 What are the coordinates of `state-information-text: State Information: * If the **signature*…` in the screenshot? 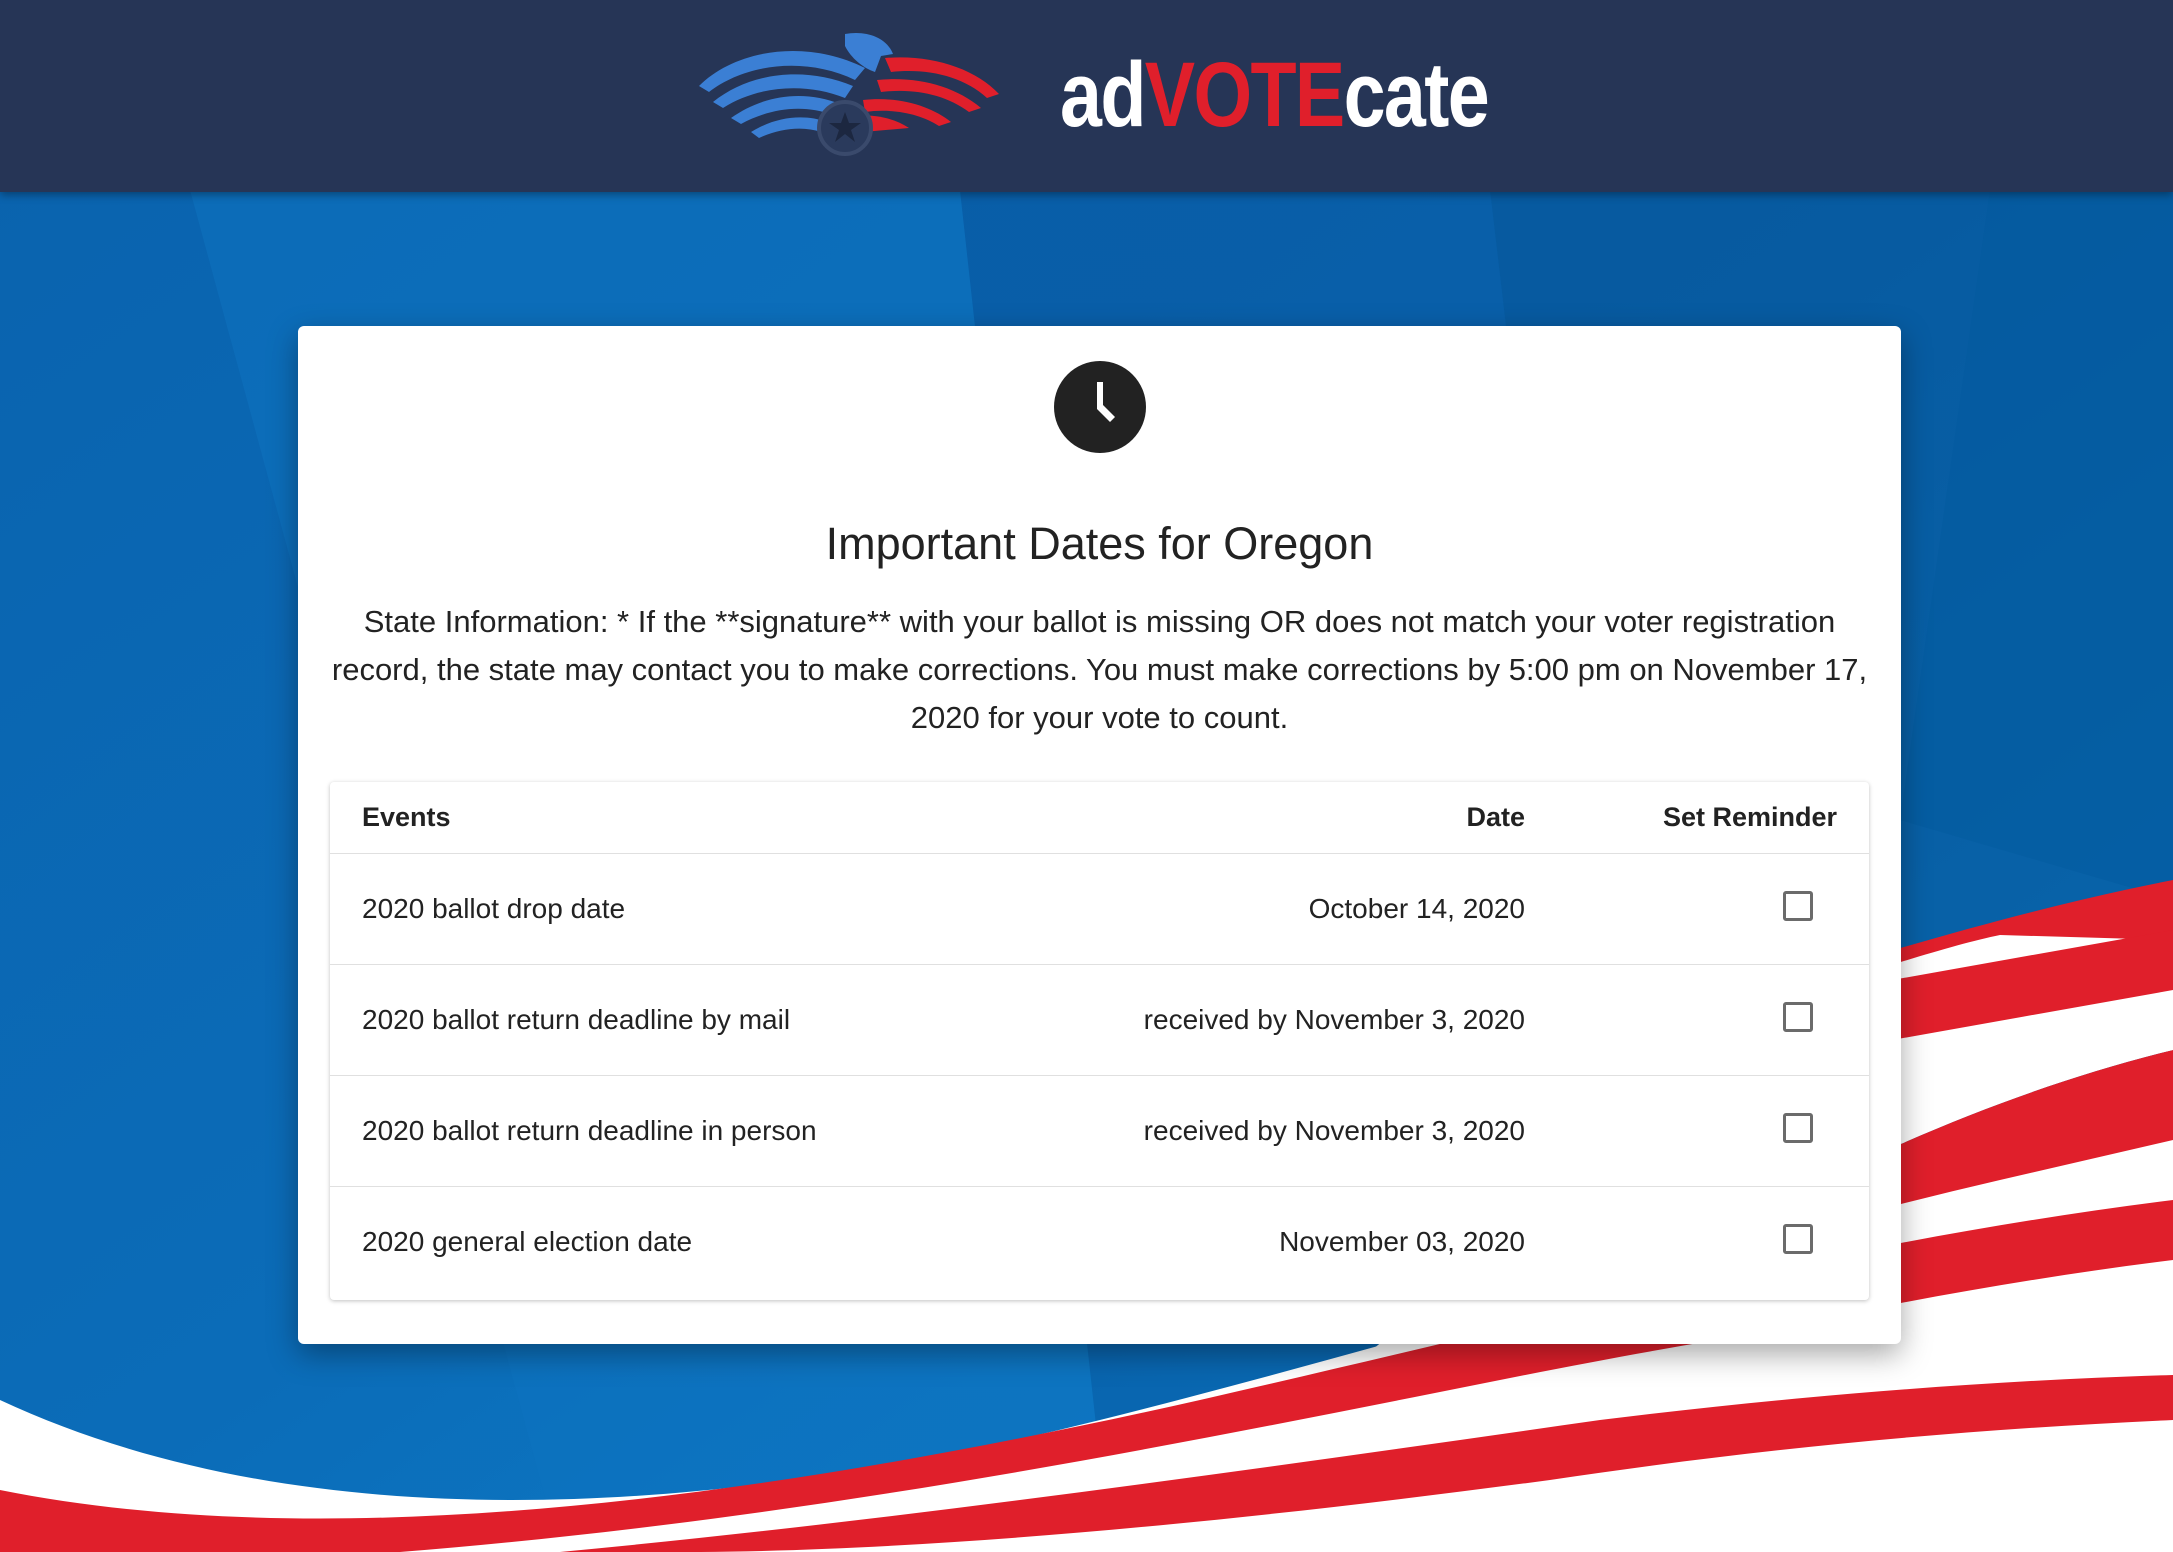 It's located at (1099, 669).